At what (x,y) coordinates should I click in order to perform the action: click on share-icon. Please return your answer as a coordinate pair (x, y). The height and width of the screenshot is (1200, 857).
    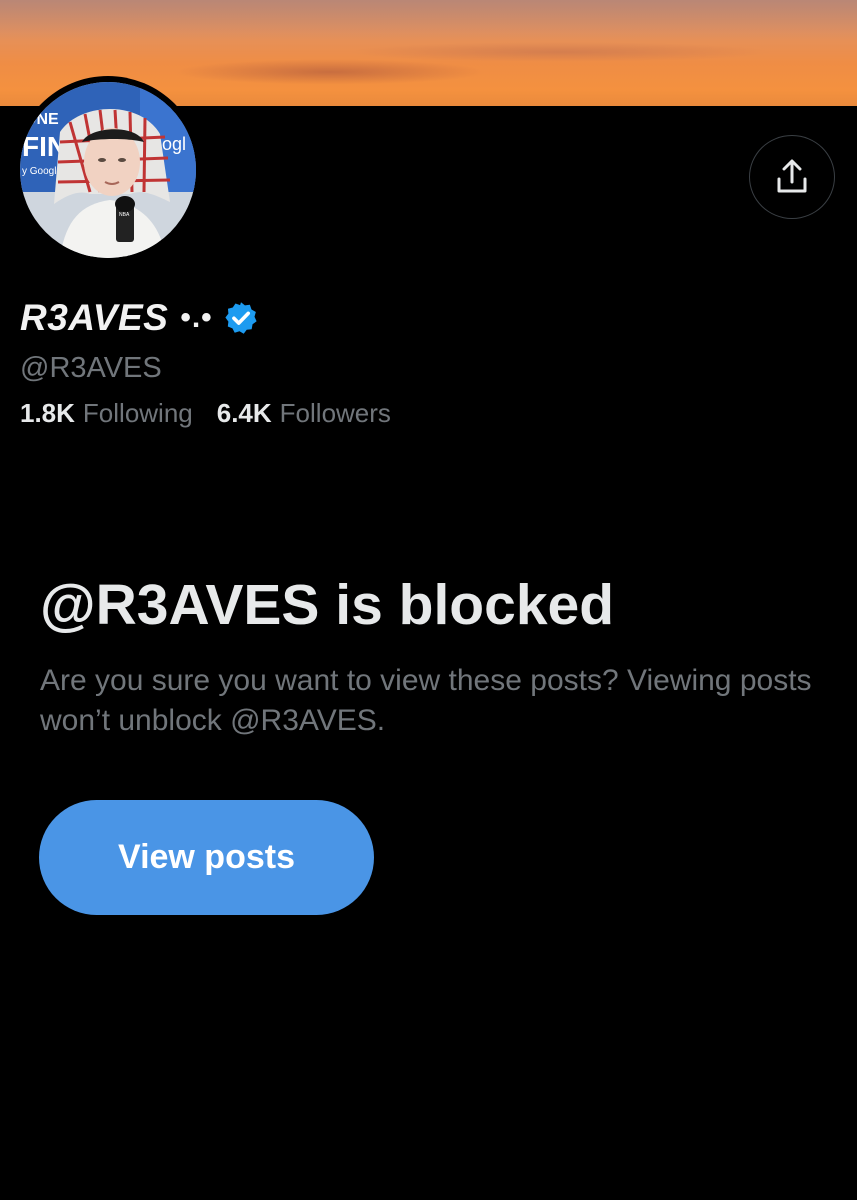
    Looking at the image, I should click on (792, 176).